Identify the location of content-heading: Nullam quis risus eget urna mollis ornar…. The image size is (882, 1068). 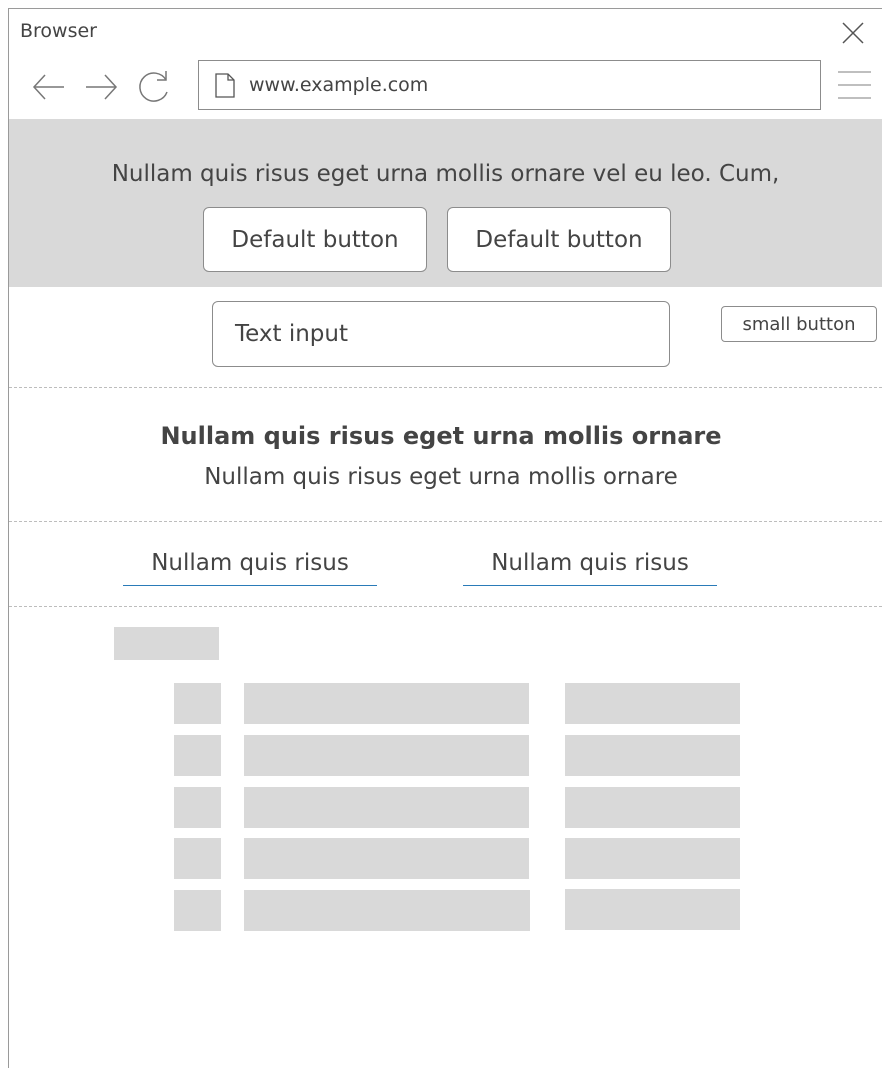
(441, 436).